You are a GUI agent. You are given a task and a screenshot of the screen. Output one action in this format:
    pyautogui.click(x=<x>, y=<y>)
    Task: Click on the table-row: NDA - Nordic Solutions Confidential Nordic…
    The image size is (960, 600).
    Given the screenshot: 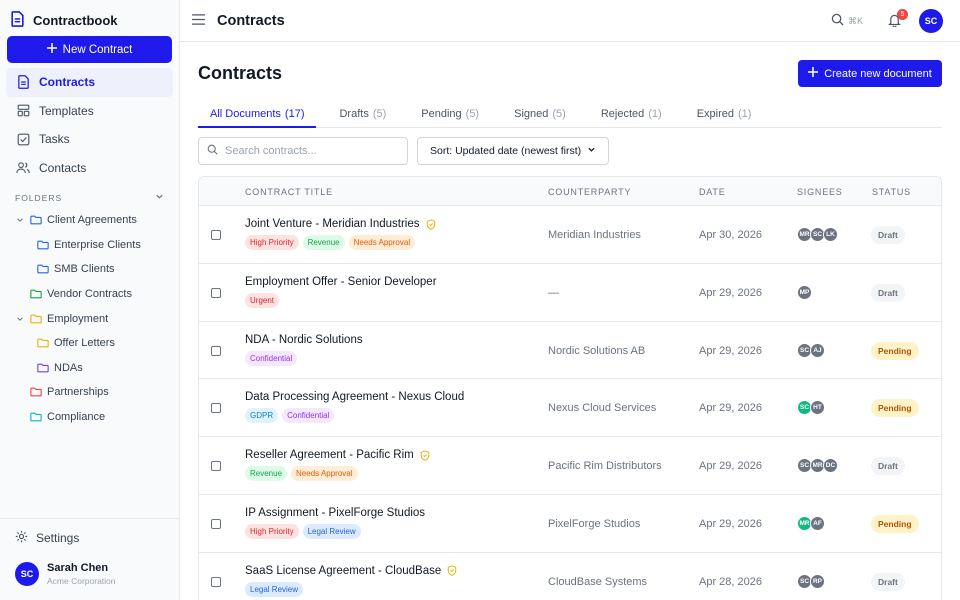 What is the action you would take?
    pyautogui.click(x=570, y=351)
    